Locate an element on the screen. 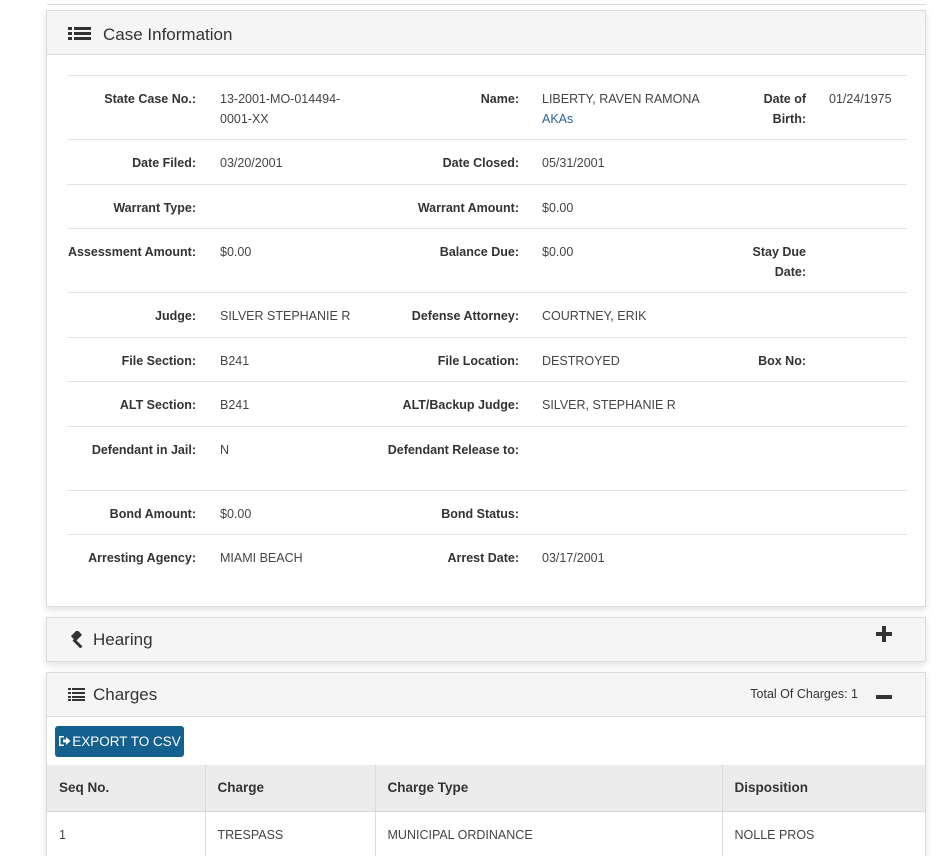 Image resolution: width=948 pixels, height=856 pixels. hearing-title: Hearing is located at coordinates (123, 639).